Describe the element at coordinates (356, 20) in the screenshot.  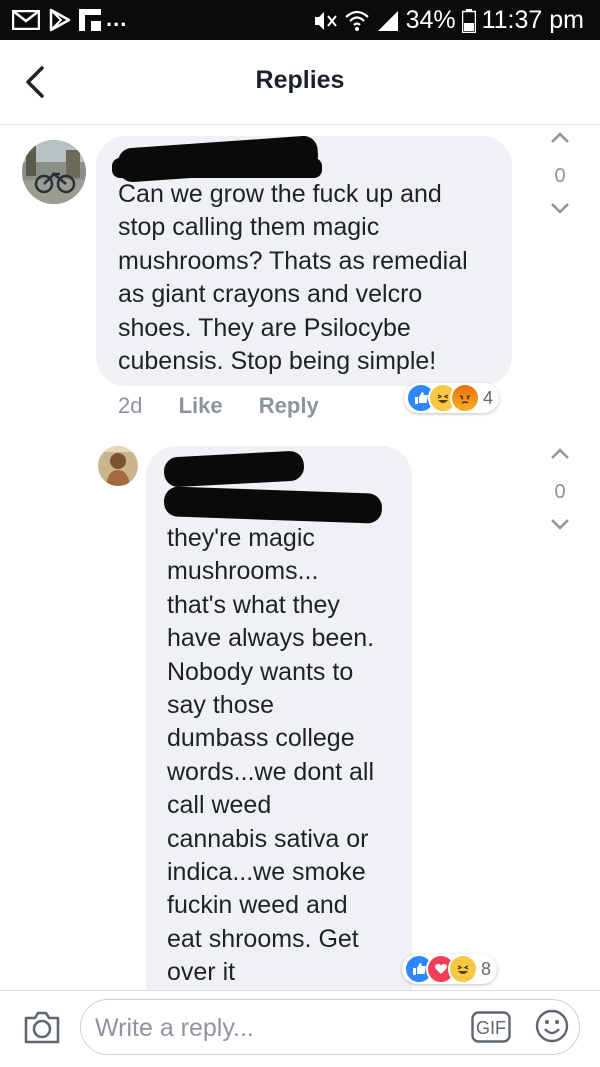
I see `wifi-icon` at that location.